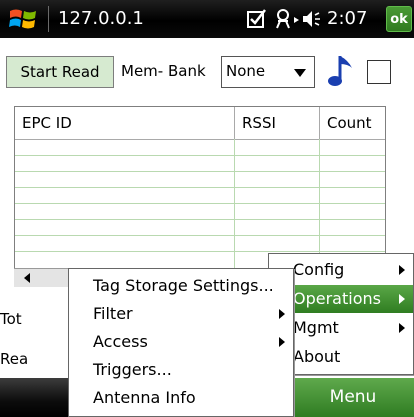 The width and height of the screenshot is (414, 417). What do you see at coordinates (268, 72) in the screenshot?
I see `mem-bank-dropdown: None` at bounding box center [268, 72].